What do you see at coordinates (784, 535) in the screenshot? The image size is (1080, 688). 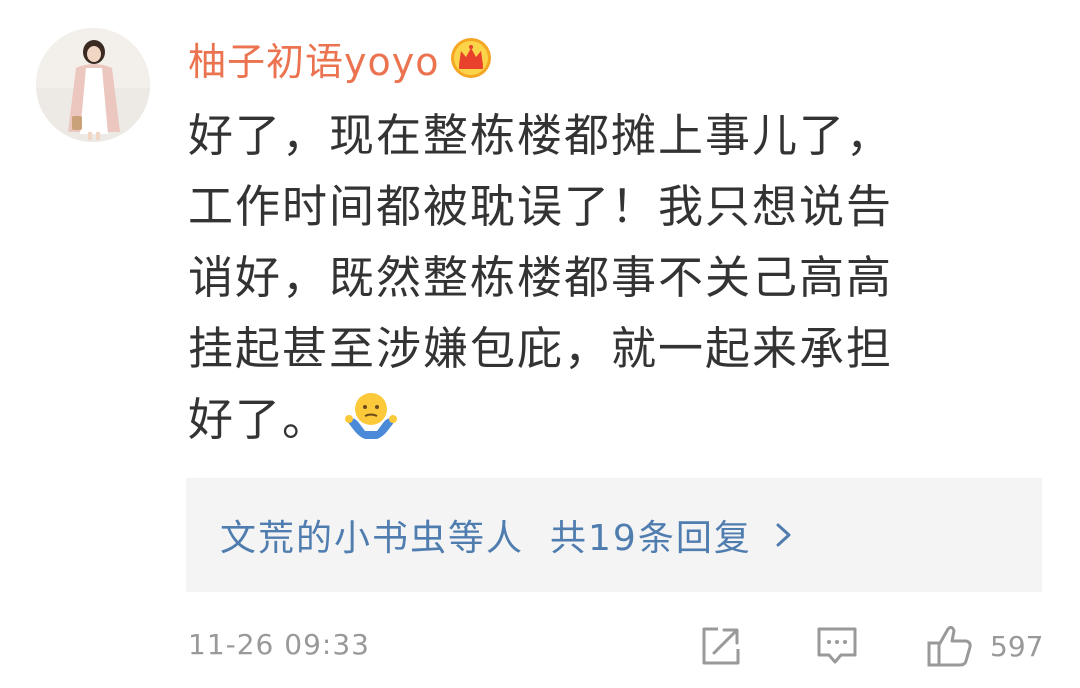 I see `chevron-right-icon` at bounding box center [784, 535].